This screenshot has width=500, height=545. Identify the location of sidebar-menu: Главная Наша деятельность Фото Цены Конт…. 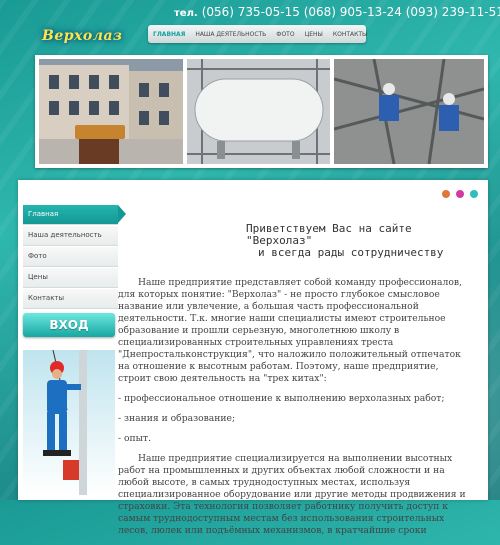
(74, 257).